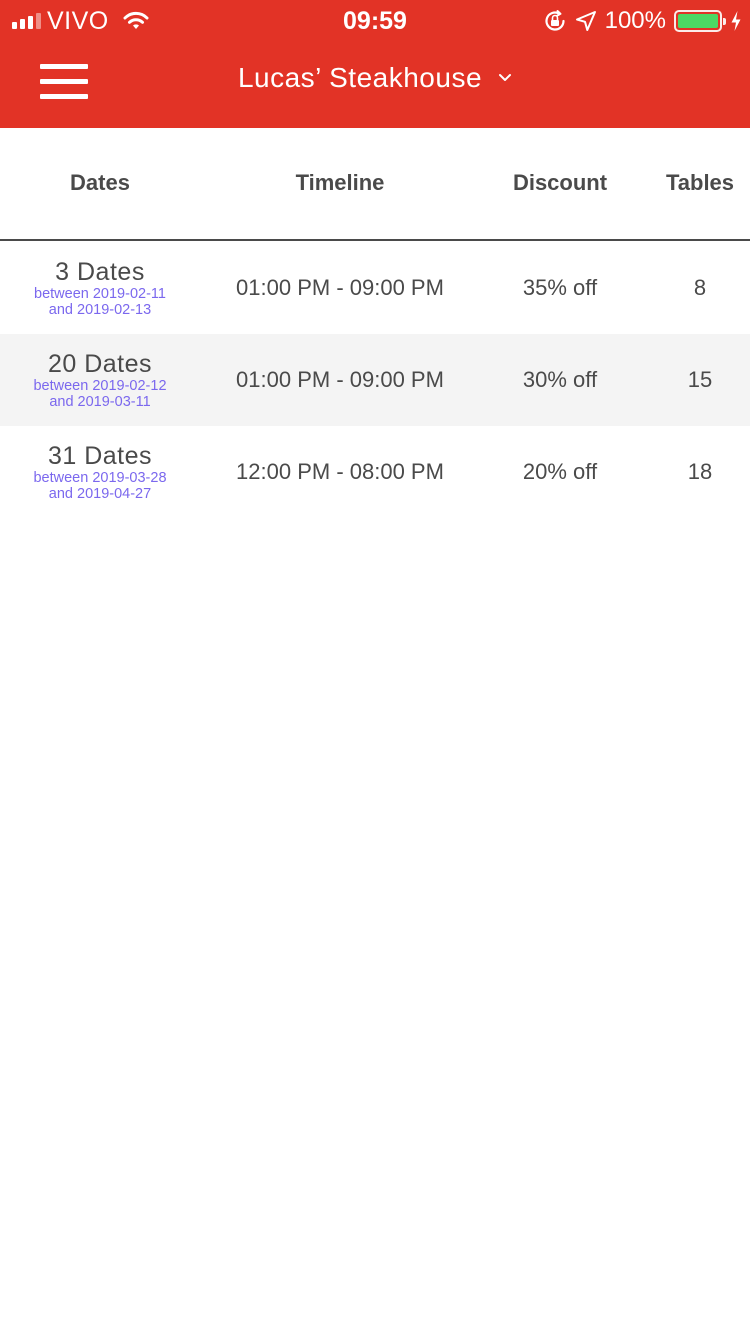 This screenshot has width=750, height=1334. Describe the element at coordinates (100, 294) in the screenshot. I see `date-range-start: between 2019-02-11` at that location.